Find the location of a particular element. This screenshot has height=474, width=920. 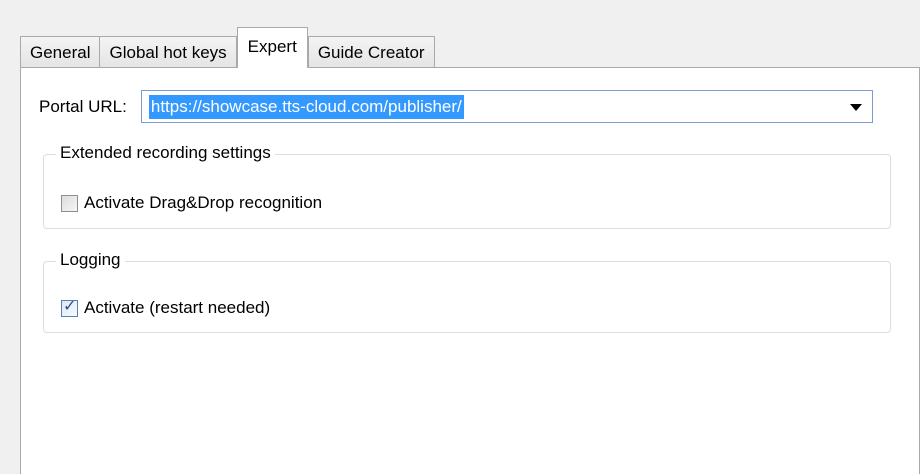

drag-drop-label: Activate Drag&Drop recognition is located at coordinates (203, 203).